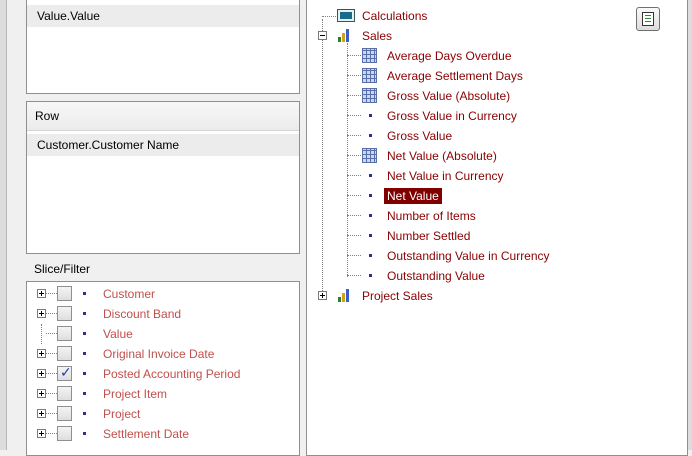 This screenshot has width=692, height=456. Describe the element at coordinates (162, 334) in the screenshot. I see `slice-filter-item: Value` at that location.